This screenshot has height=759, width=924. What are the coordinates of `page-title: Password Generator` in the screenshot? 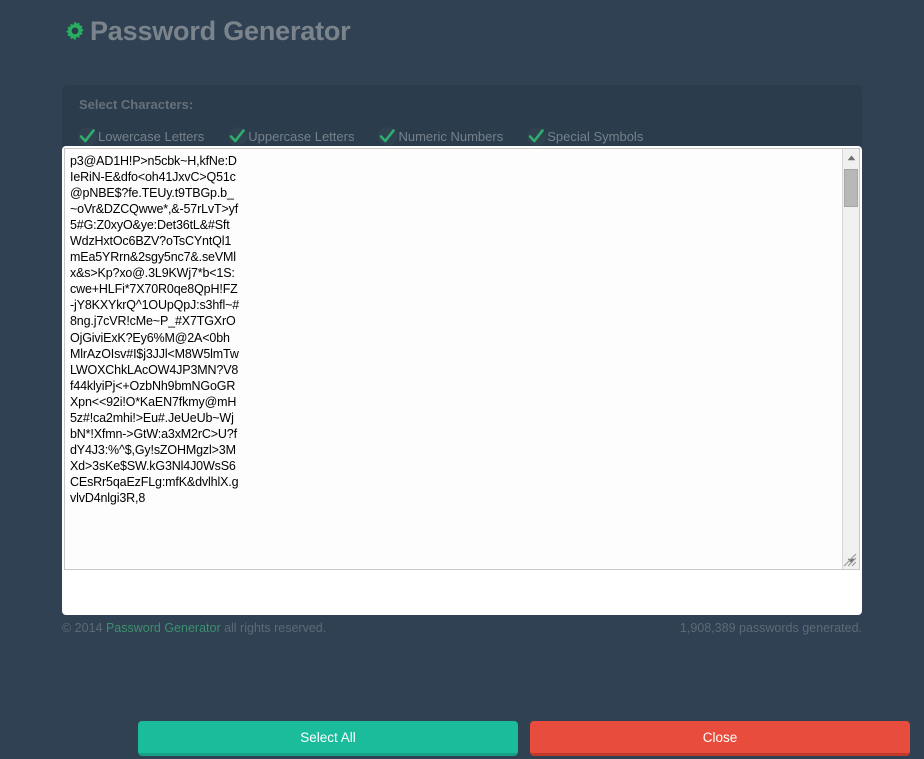 It's located at (220, 31).